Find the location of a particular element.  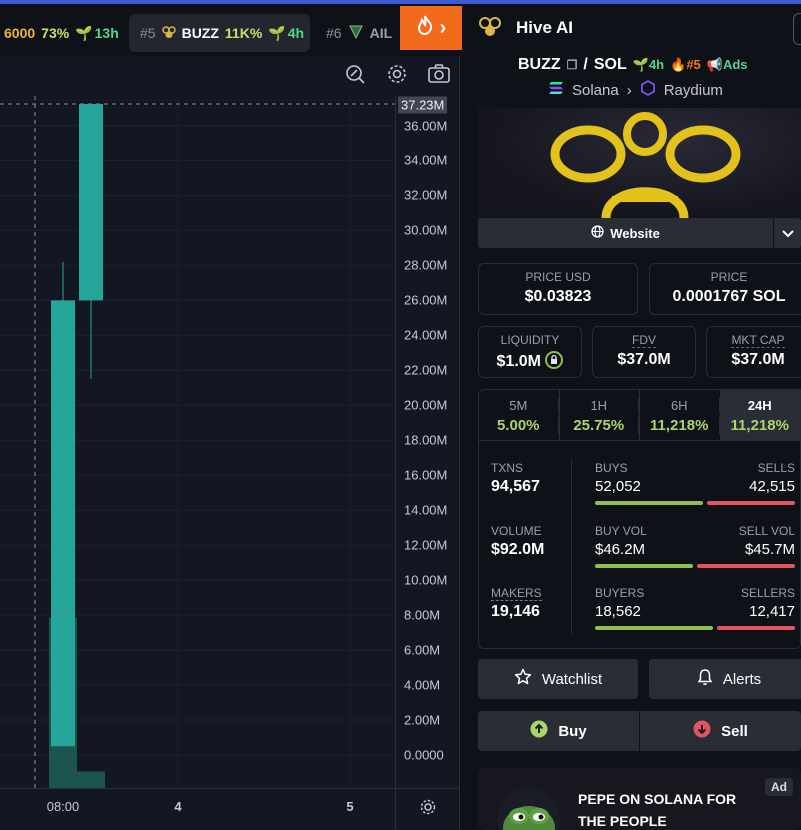

buy-ratio is located at coordinates (654, 628).